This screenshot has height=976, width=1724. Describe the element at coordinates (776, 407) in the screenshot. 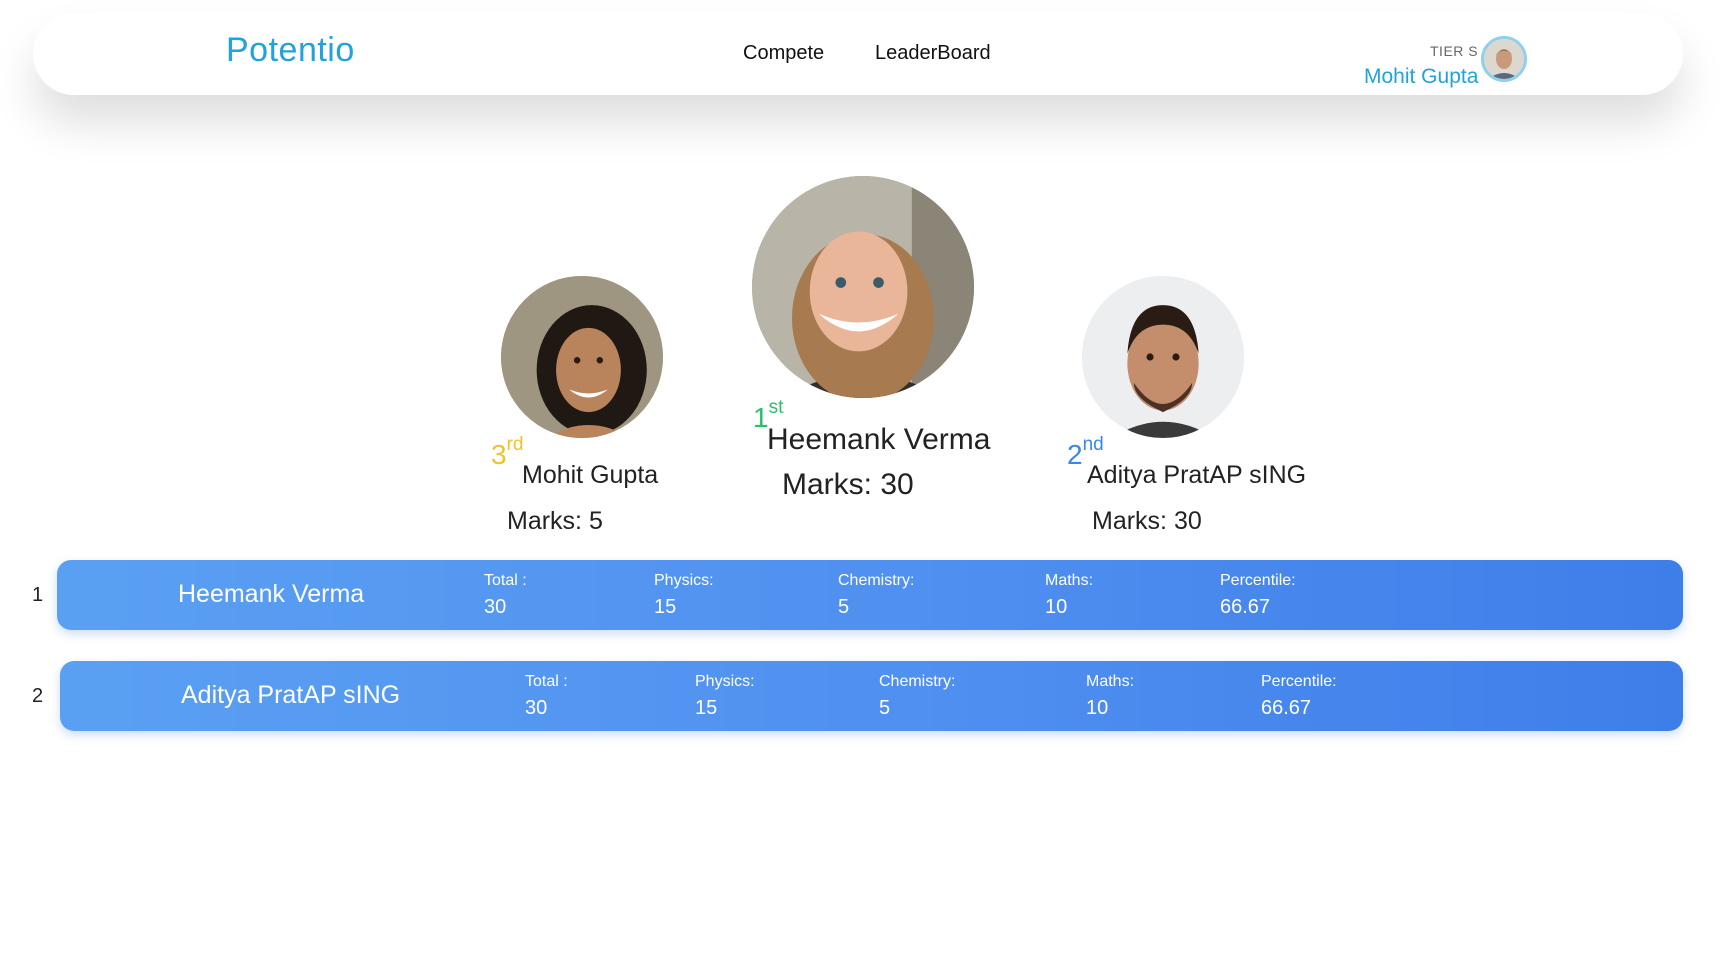

I see `first-place-rank-suffix: st` at that location.